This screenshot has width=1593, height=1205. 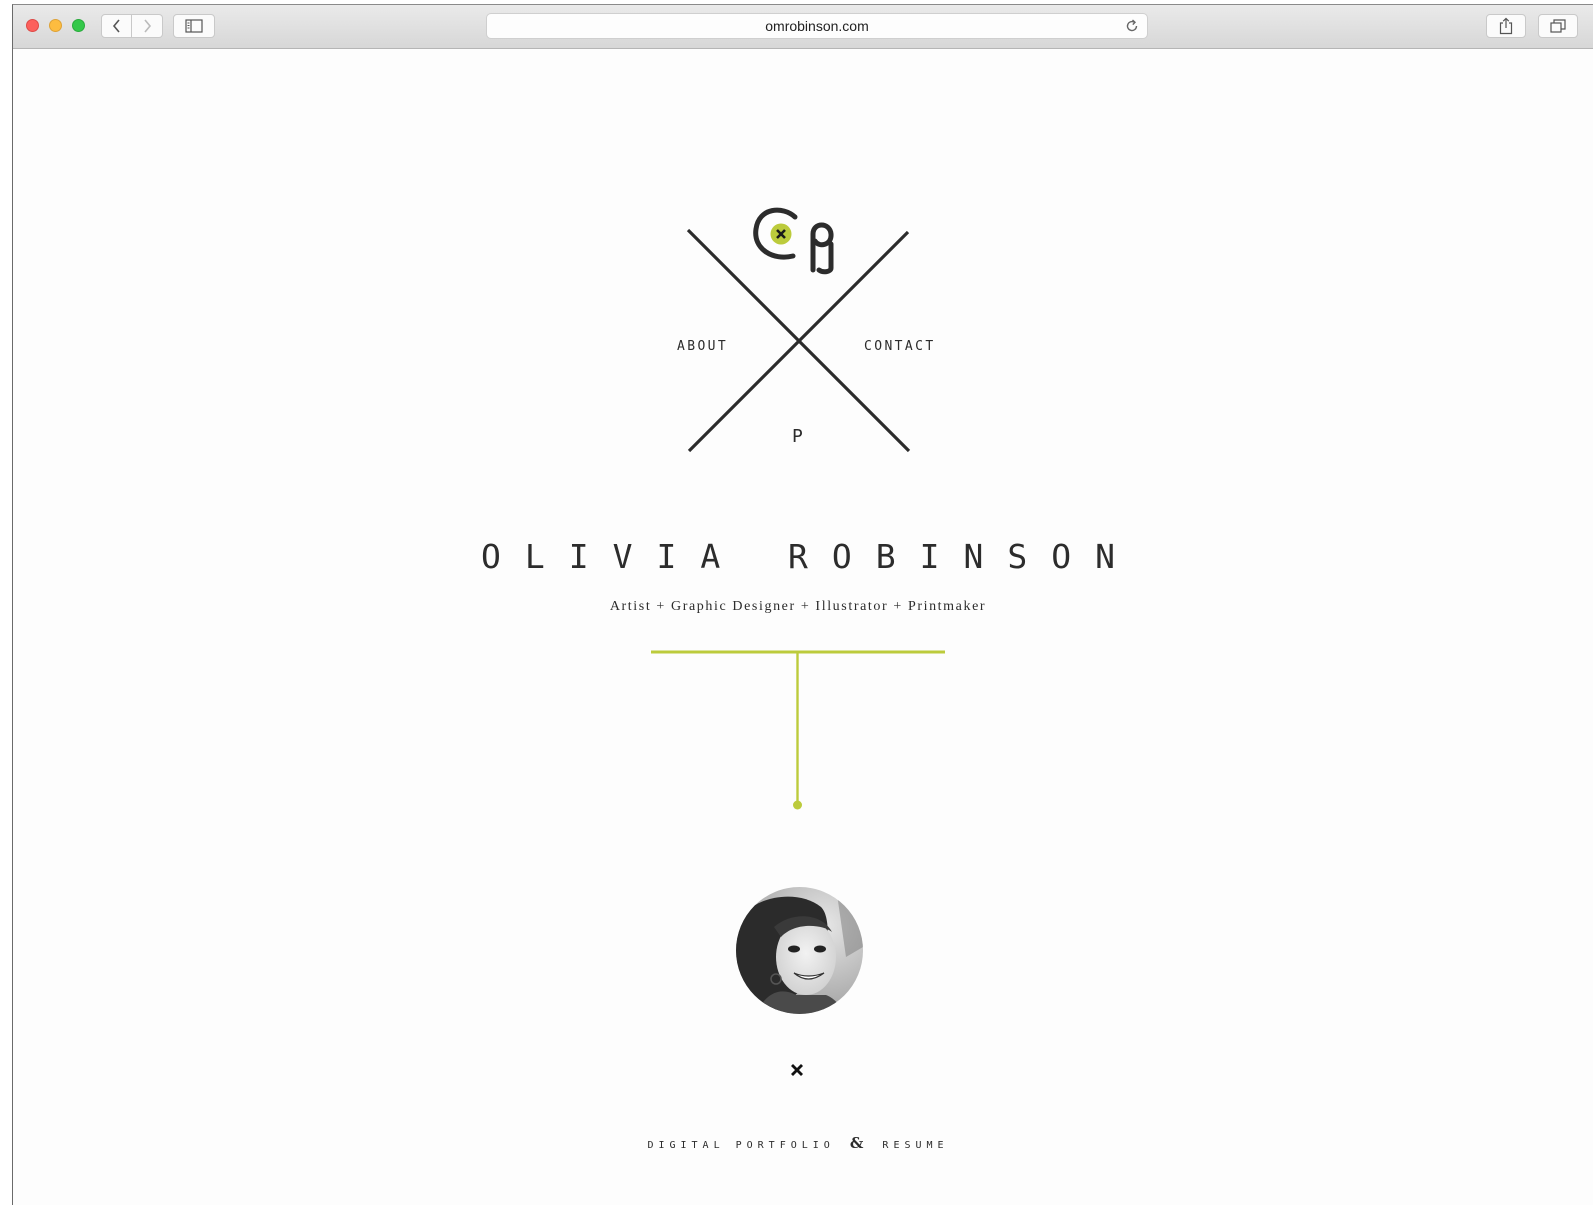 I want to click on monogram-icon, so click(x=793, y=241).